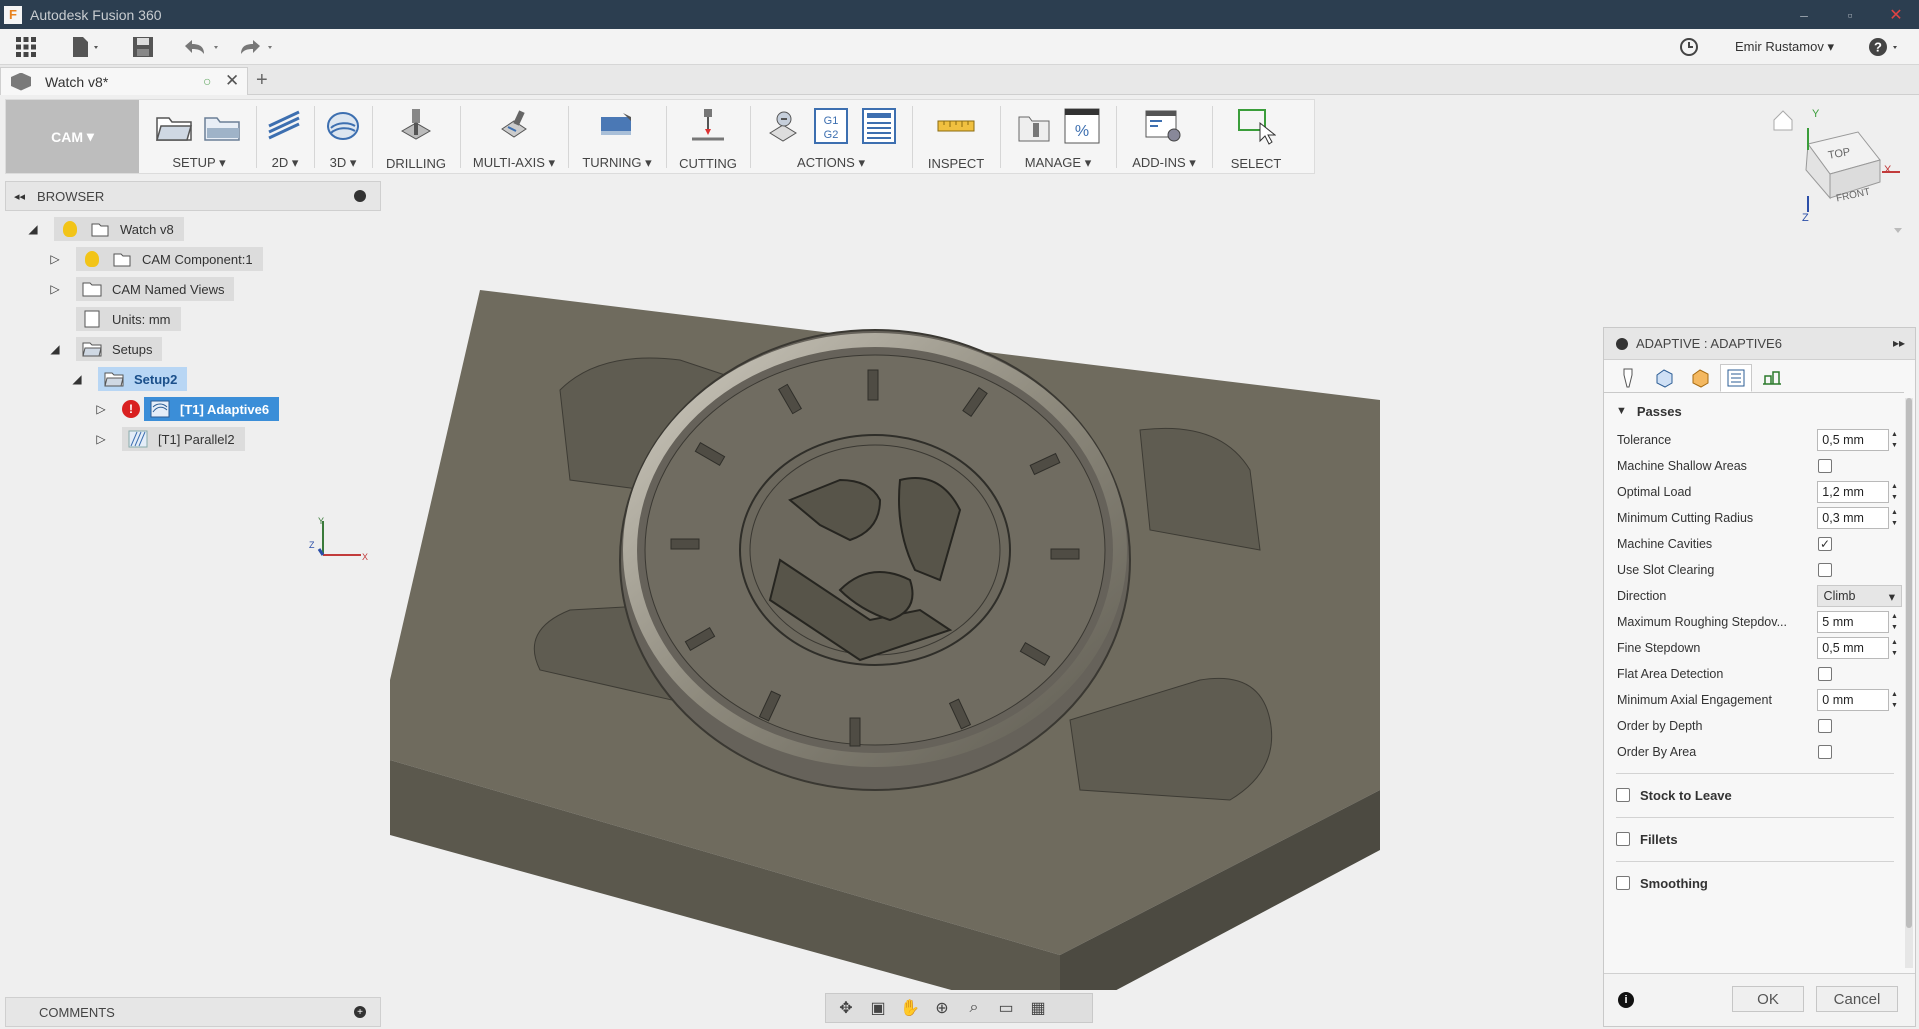 The width and height of the screenshot is (1919, 1029). What do you see at coordinates (1664, 378) in the screenshot?
I see `tab-geometry-icon` at bounding box center [1664, 378].